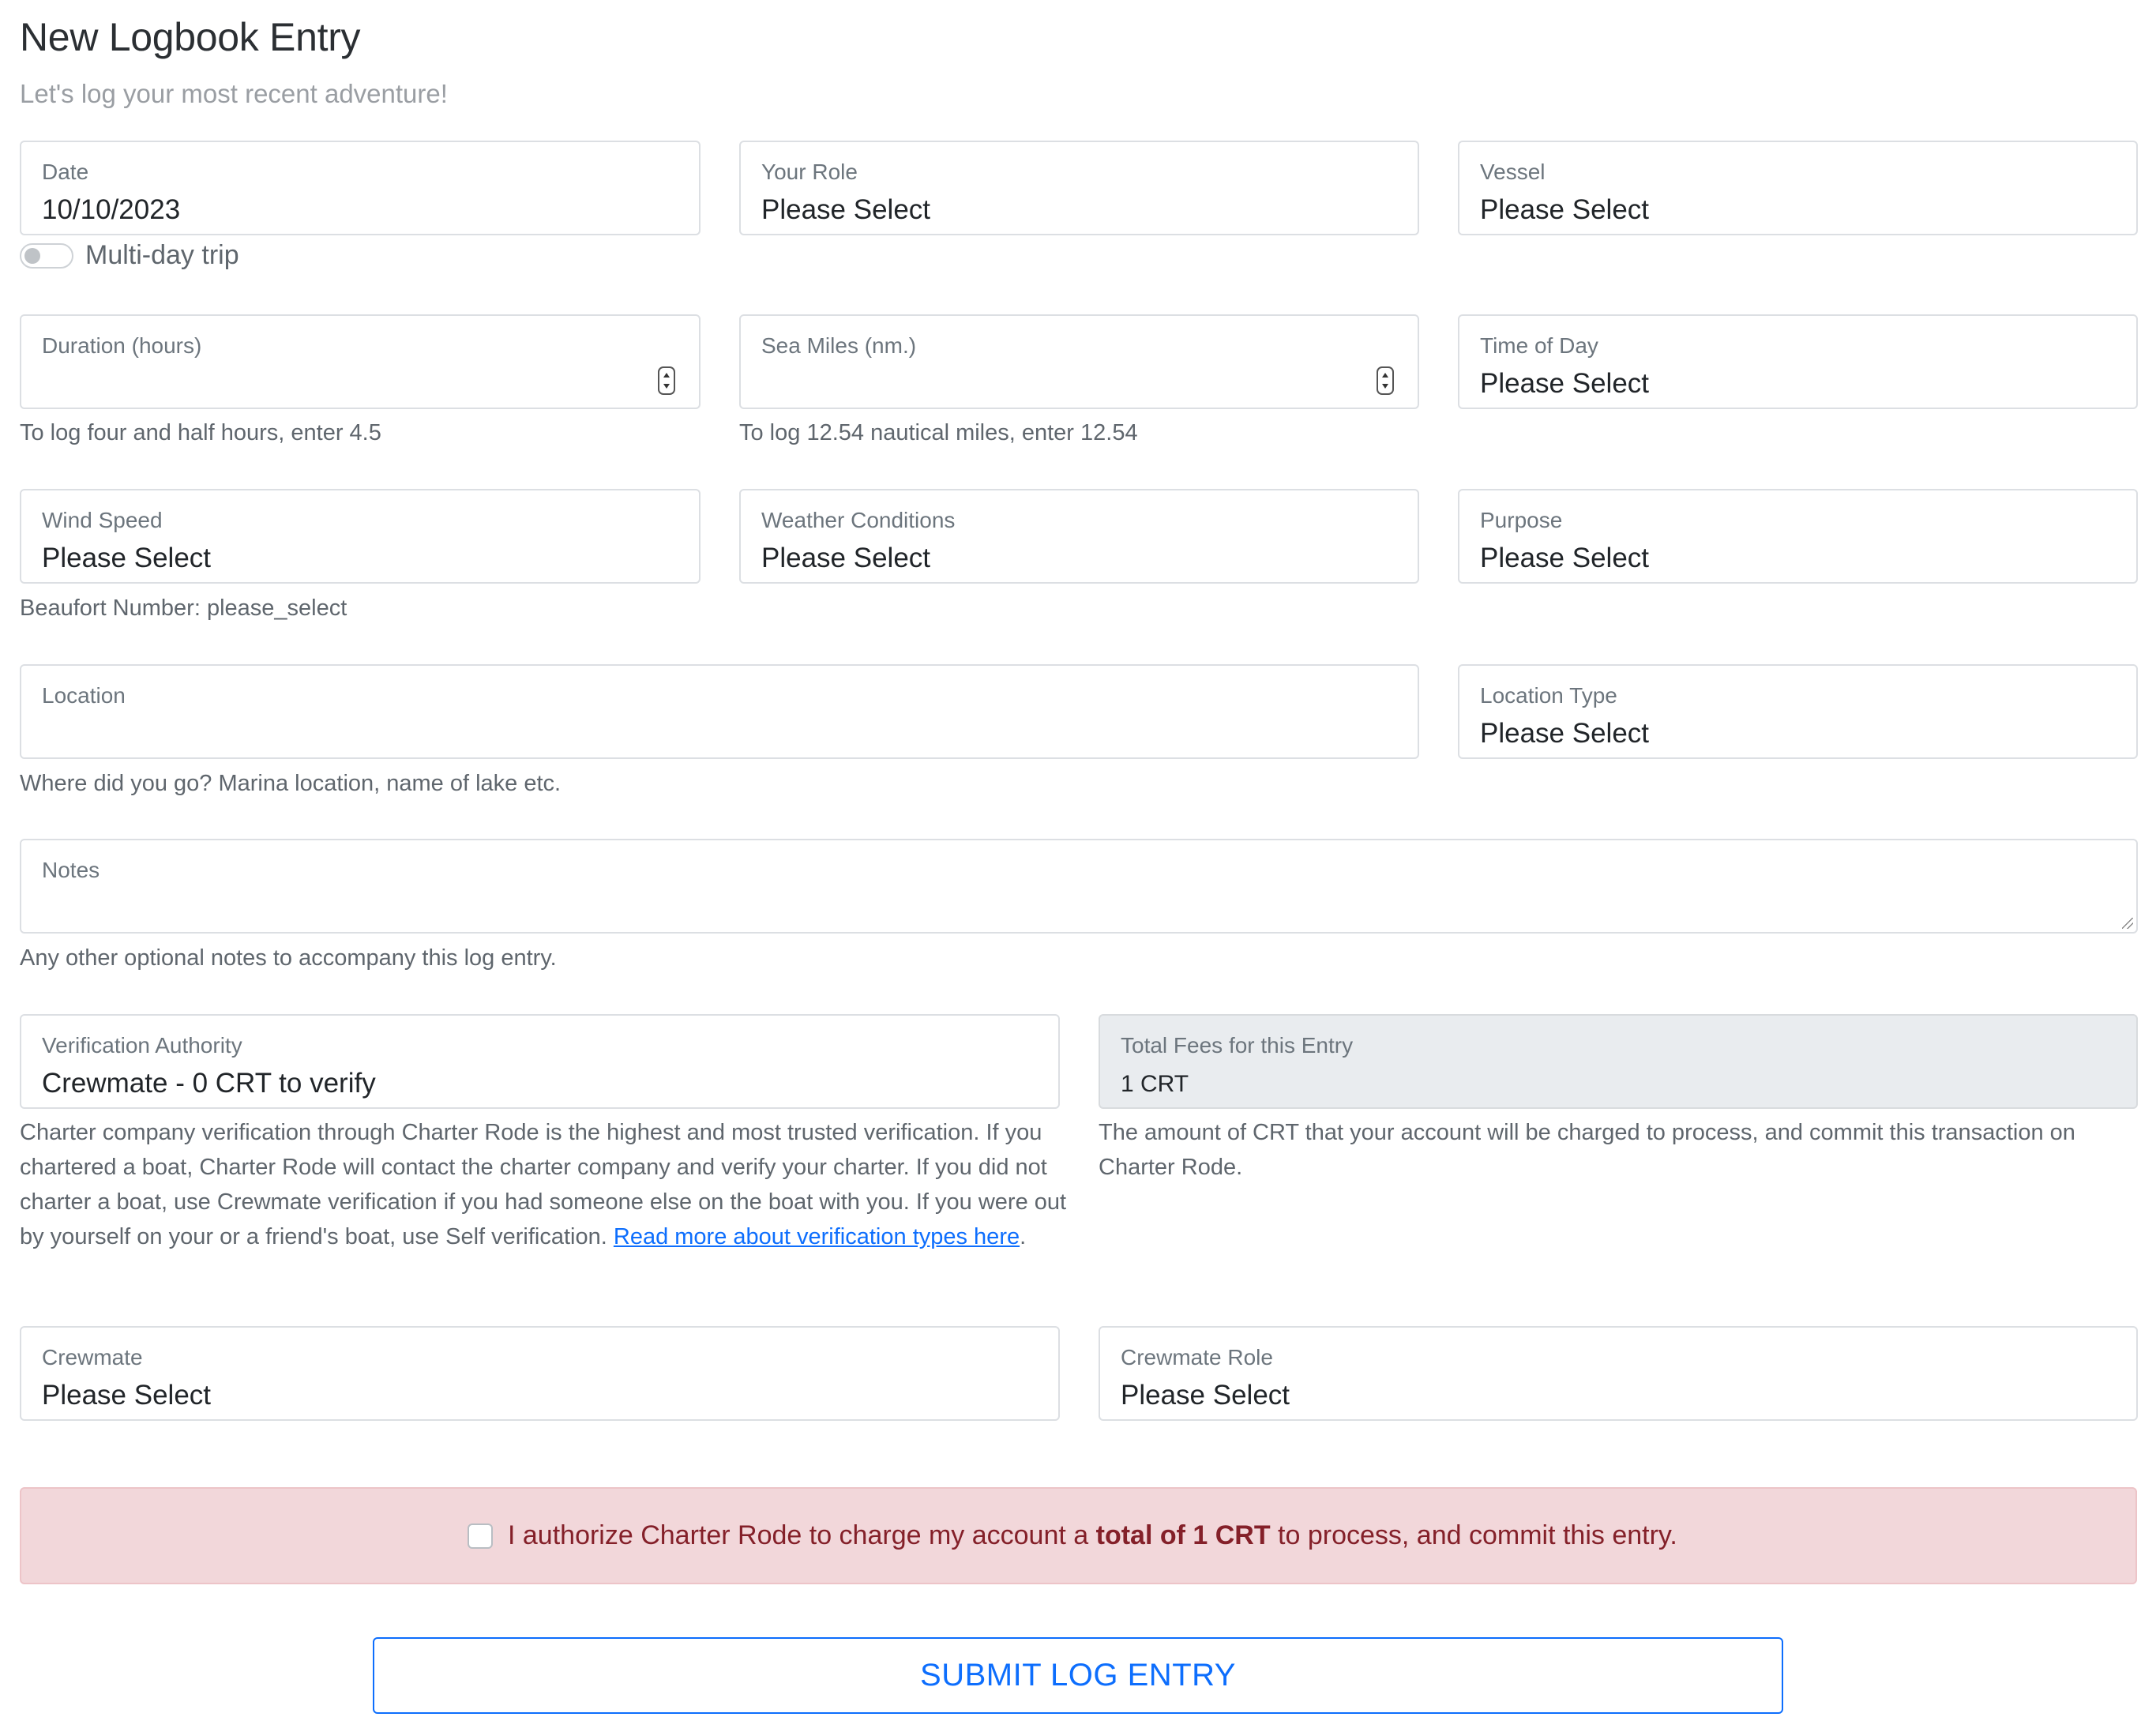 The image size is (2156, 1732). Describe the element at coordinates (1079, 887) in the screenshot. I see `notes-textarea: Notes` at that location.